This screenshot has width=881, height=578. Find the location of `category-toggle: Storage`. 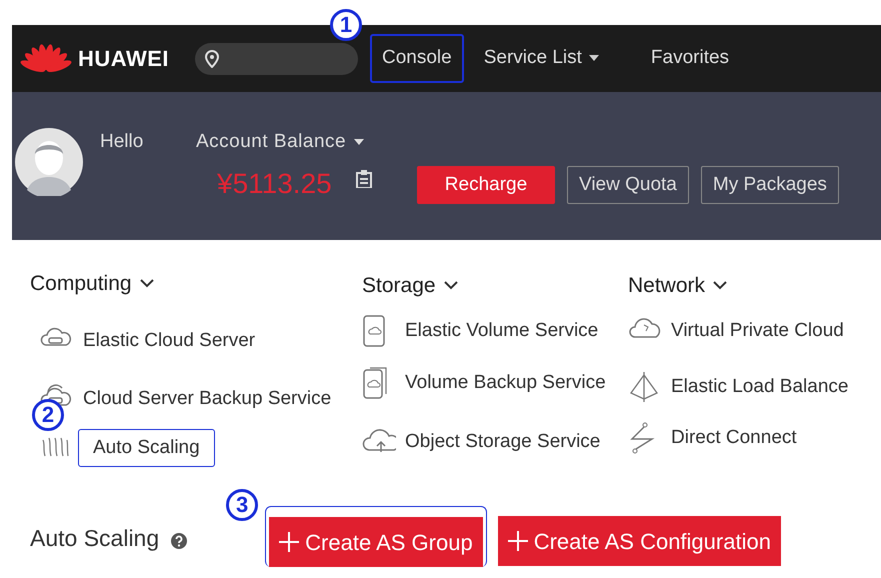

category-toggle: Storage is located at coordinates (495, 286).